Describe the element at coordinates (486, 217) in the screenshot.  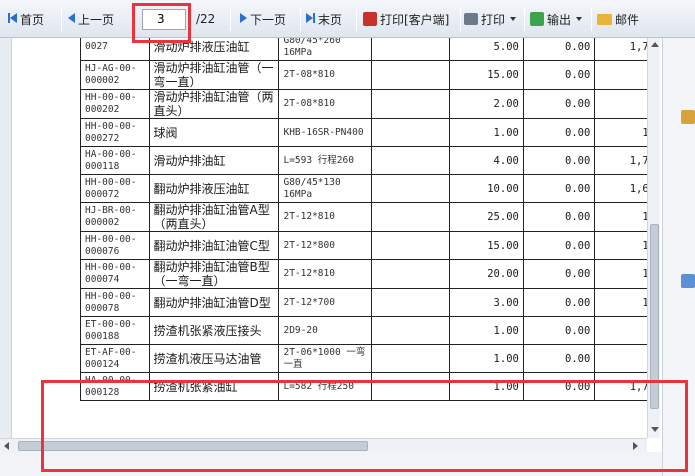
I see `quantity-cell: 25.00` at that location.